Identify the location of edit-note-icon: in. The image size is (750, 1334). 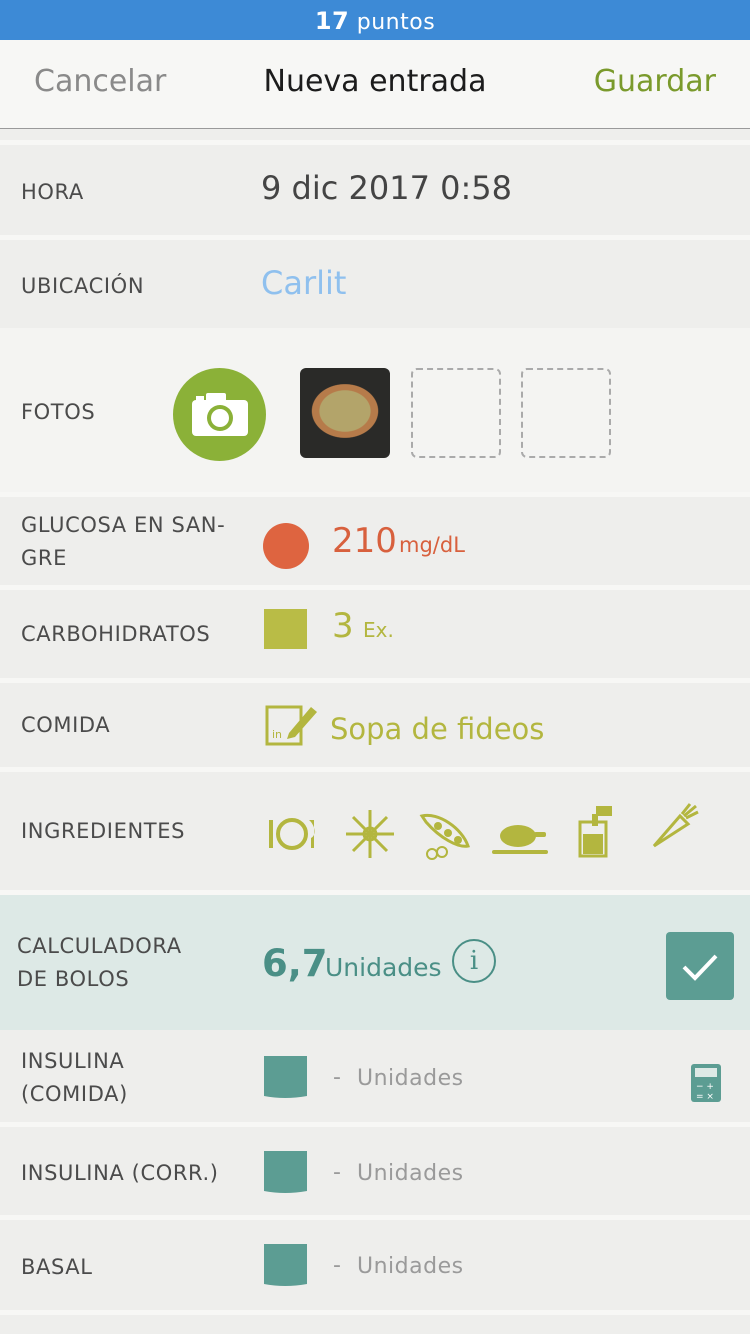
(291, 725).